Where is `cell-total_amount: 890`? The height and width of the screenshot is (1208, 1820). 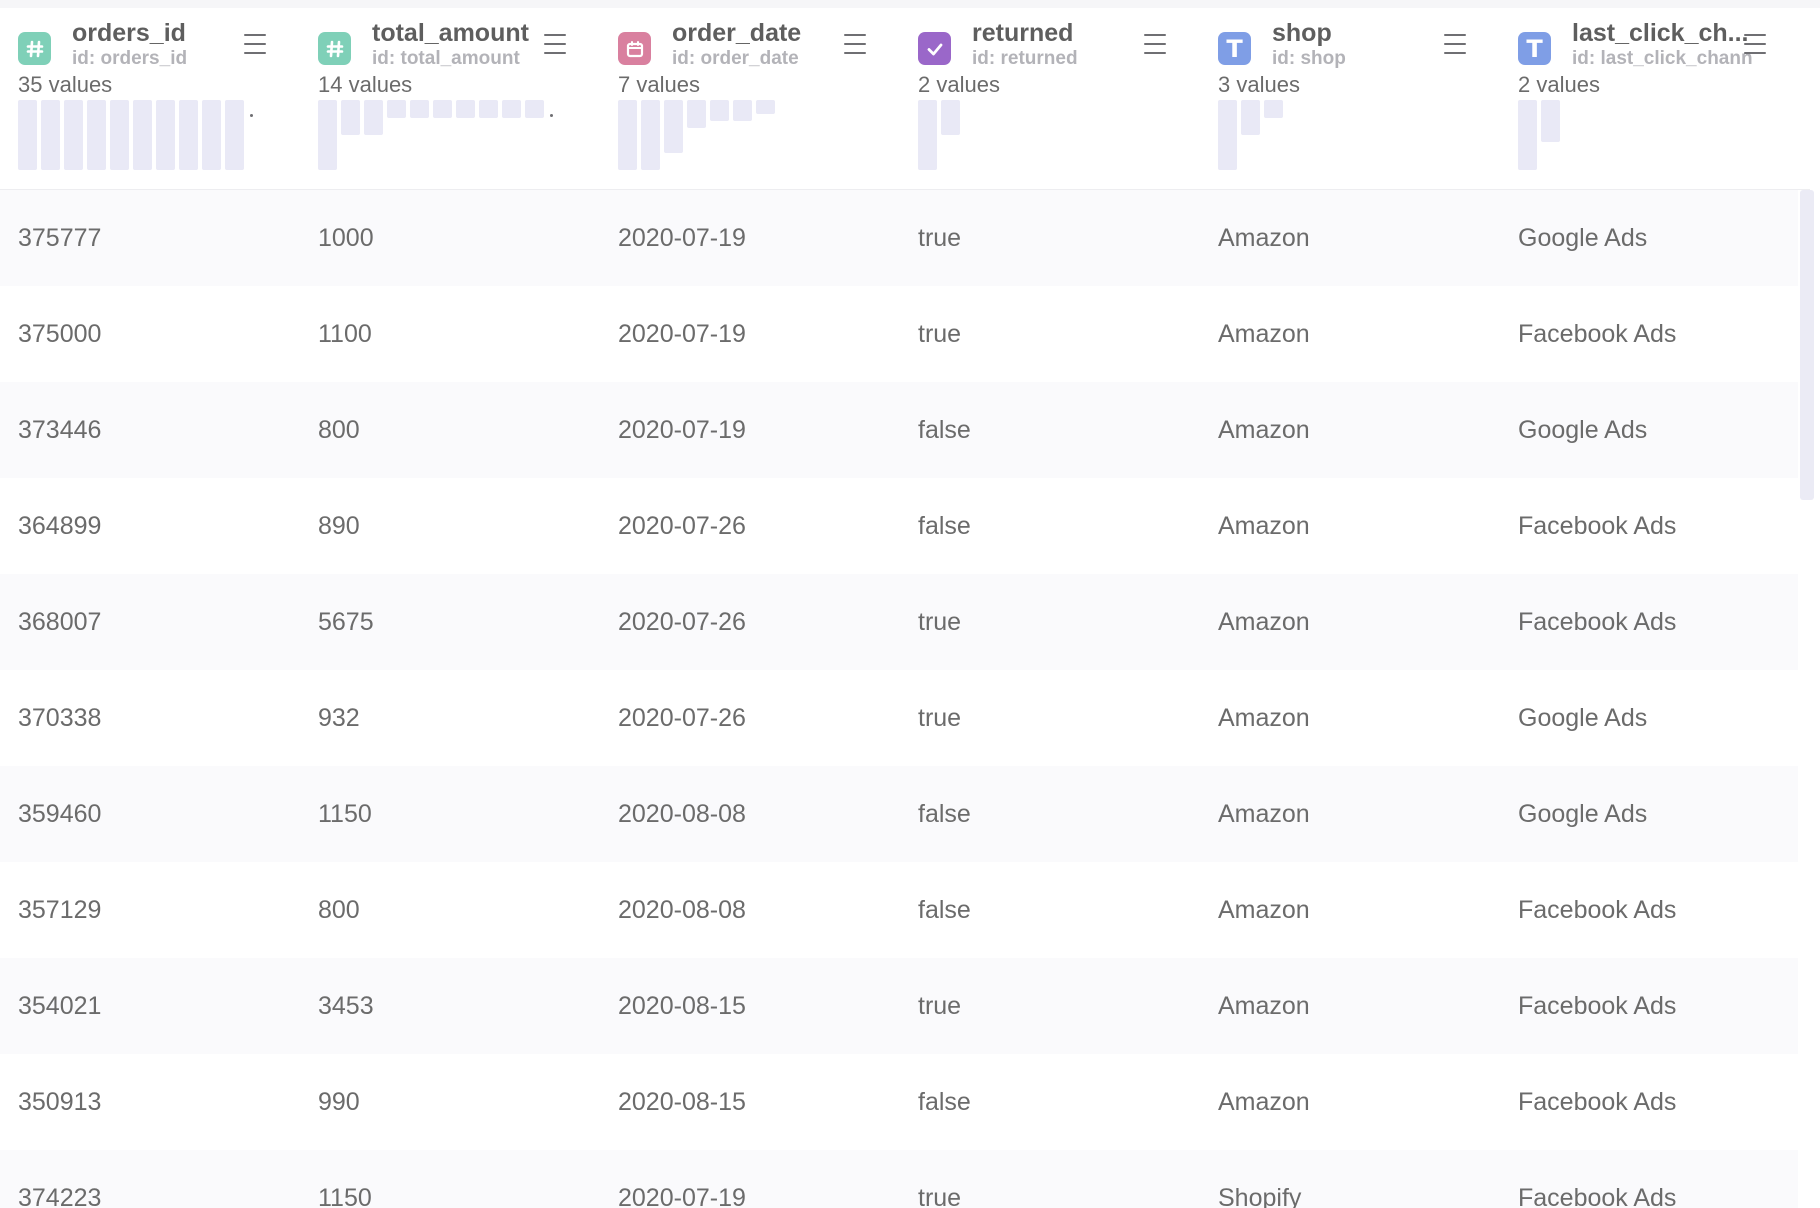 cell-total_amount: 890 is located at coordinates (339, 526).